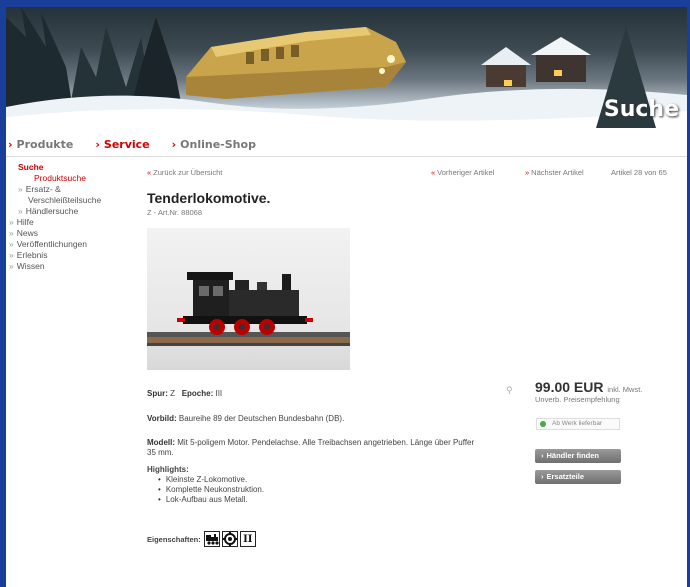  What do you see at coordinates (45, 144) in the screenshot?
I see `nav-label: Produkte` at bounding box center [45, 144].